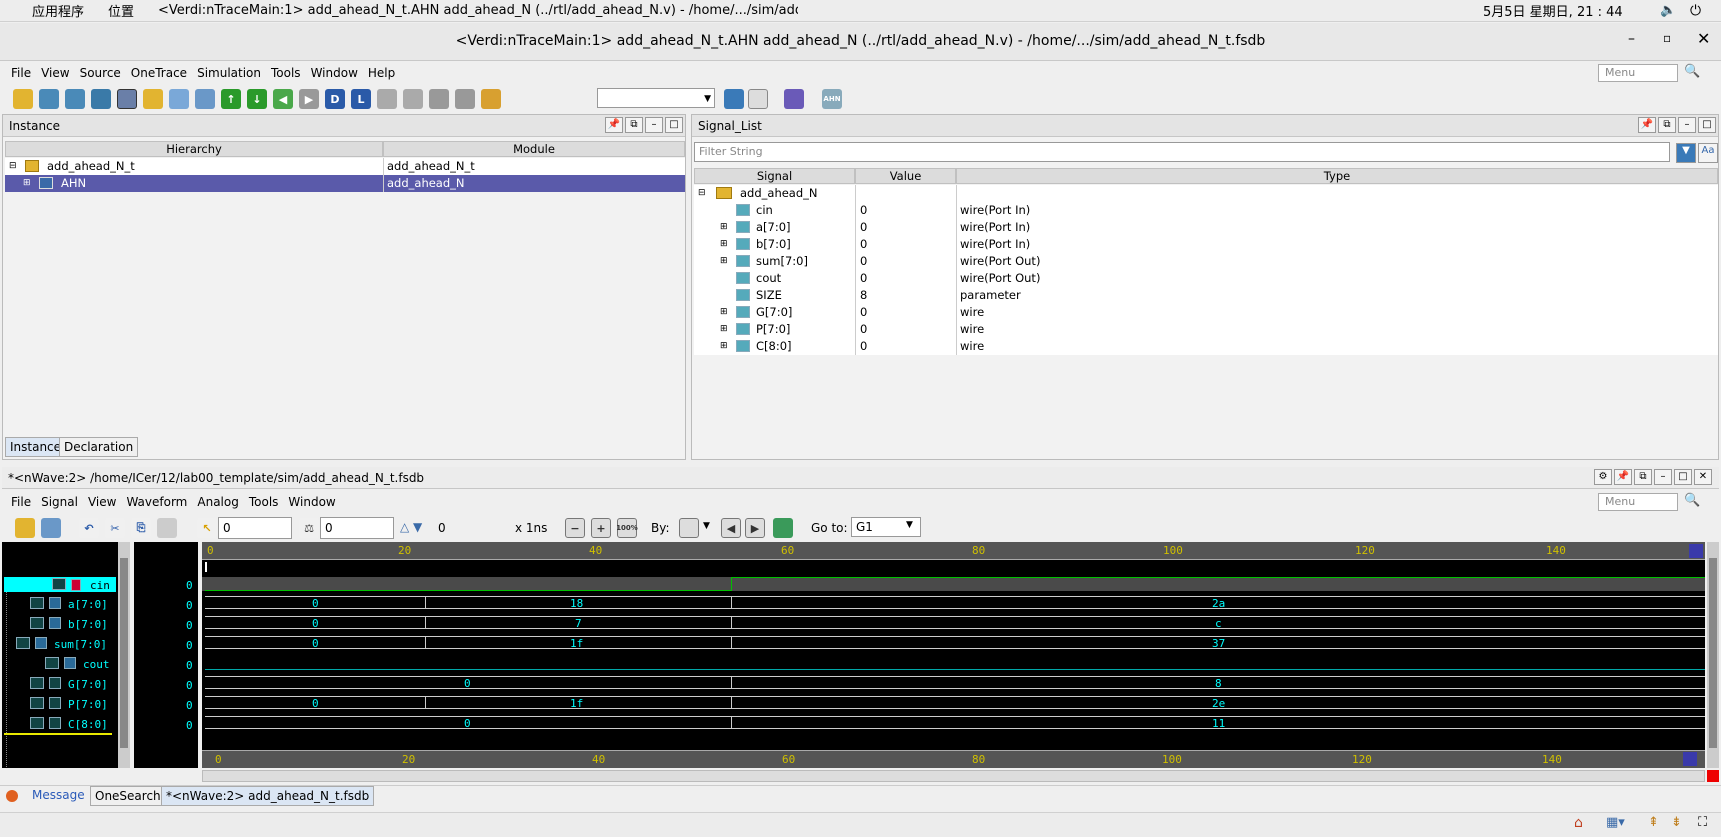 This screenshot has width=1721, height=837. I want to click on col-module: Module, so click(534, 149).